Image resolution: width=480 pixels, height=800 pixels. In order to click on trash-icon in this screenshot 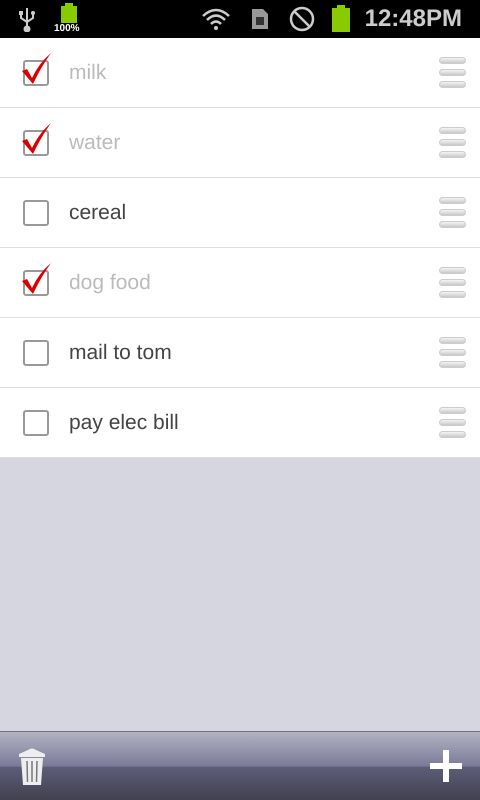, I will do `click(32, 766)`.